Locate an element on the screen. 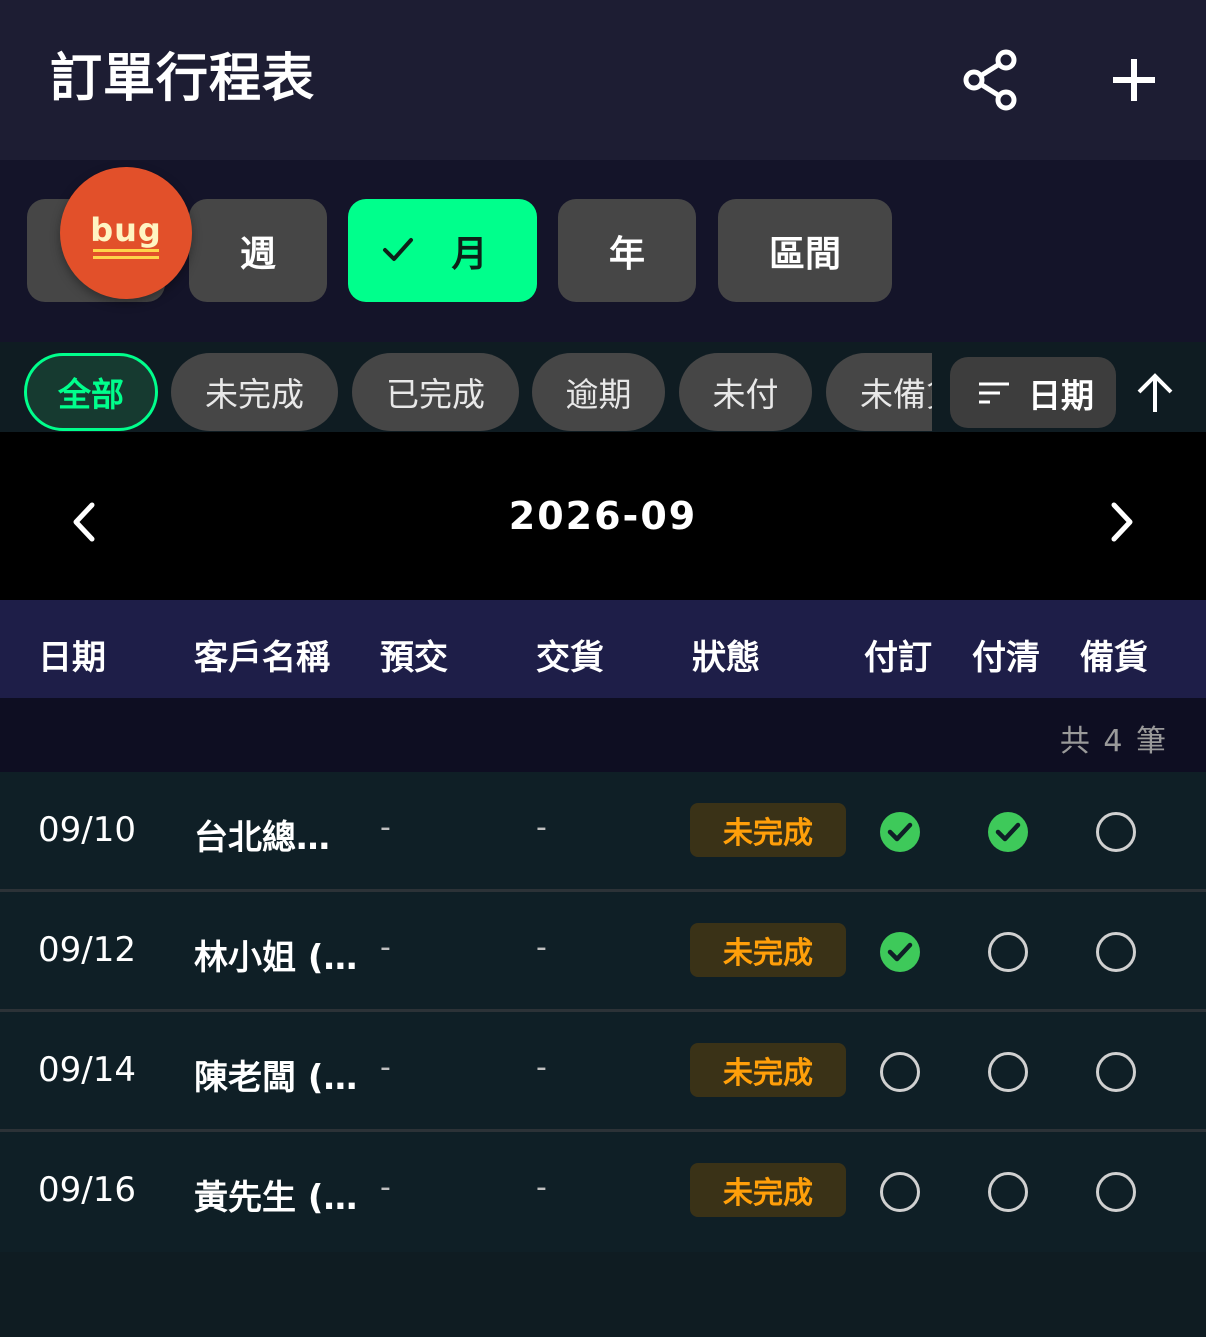 Image resolution: width=1206 pixels, height=1337 pixels. filter-chip-incomplete: 未完成 is located at coordinates (254, 392).